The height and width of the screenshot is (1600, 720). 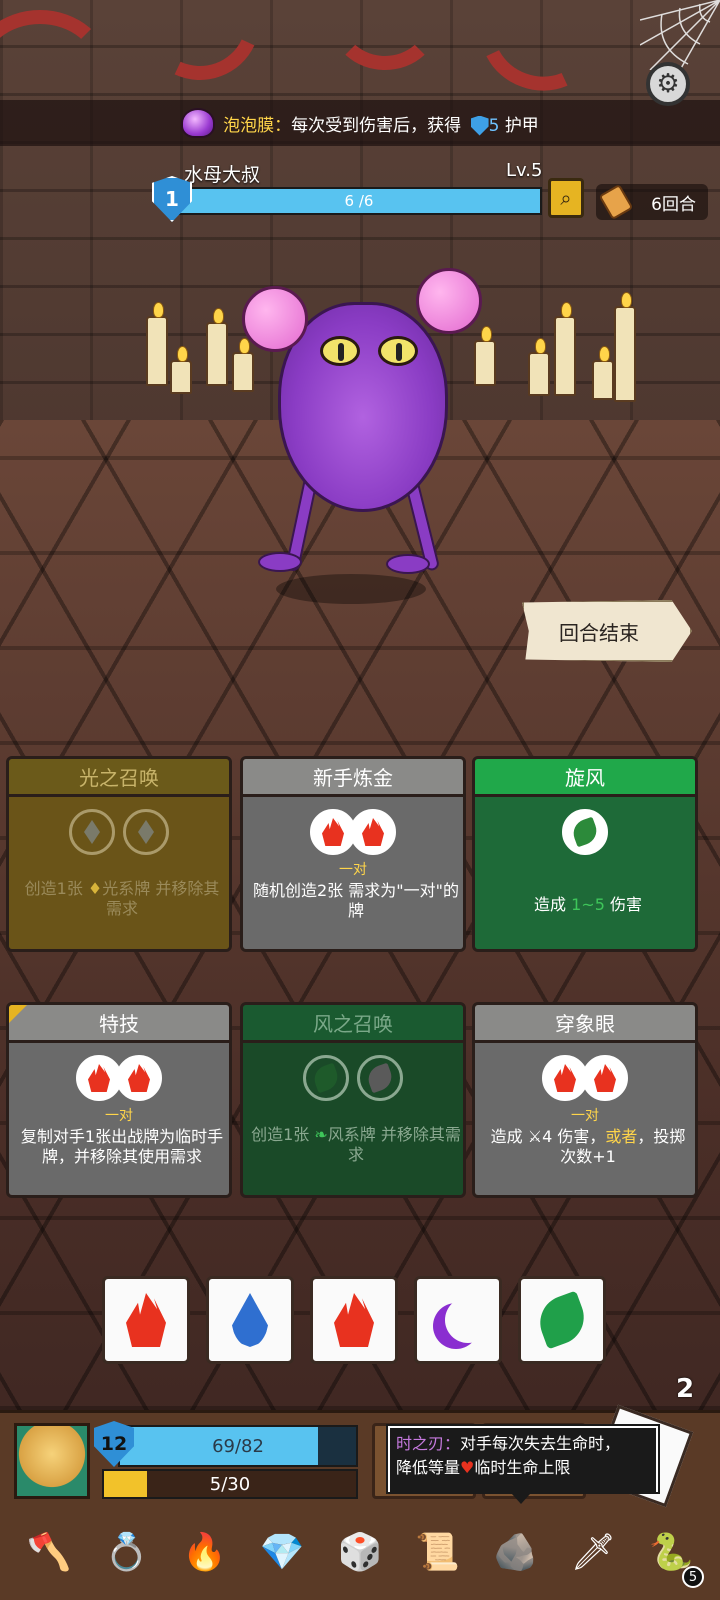 I want to click on card-light-summon: 光之召唤 创造1张 ♦光系牌 并移除其需求, so click(x=119, y=854).